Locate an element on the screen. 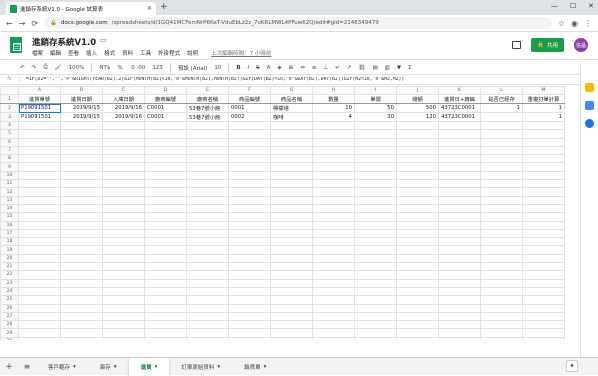 This screenshot has width=598, height=376. cell: 進貨日期 is located at coordinates (81, 99).